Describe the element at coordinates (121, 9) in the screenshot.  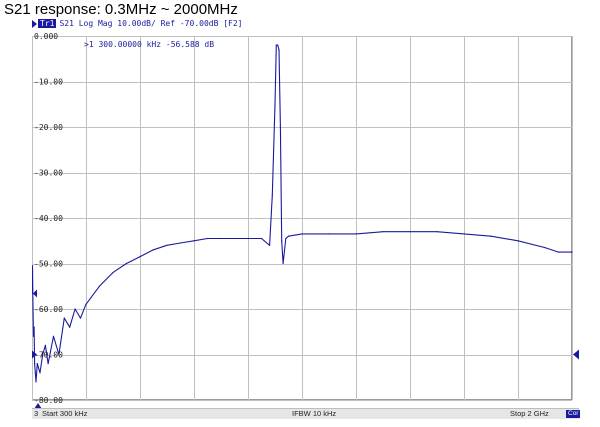
I see `page-title: S21 response: 0.3MHz ~ 2000MHz` at that location.